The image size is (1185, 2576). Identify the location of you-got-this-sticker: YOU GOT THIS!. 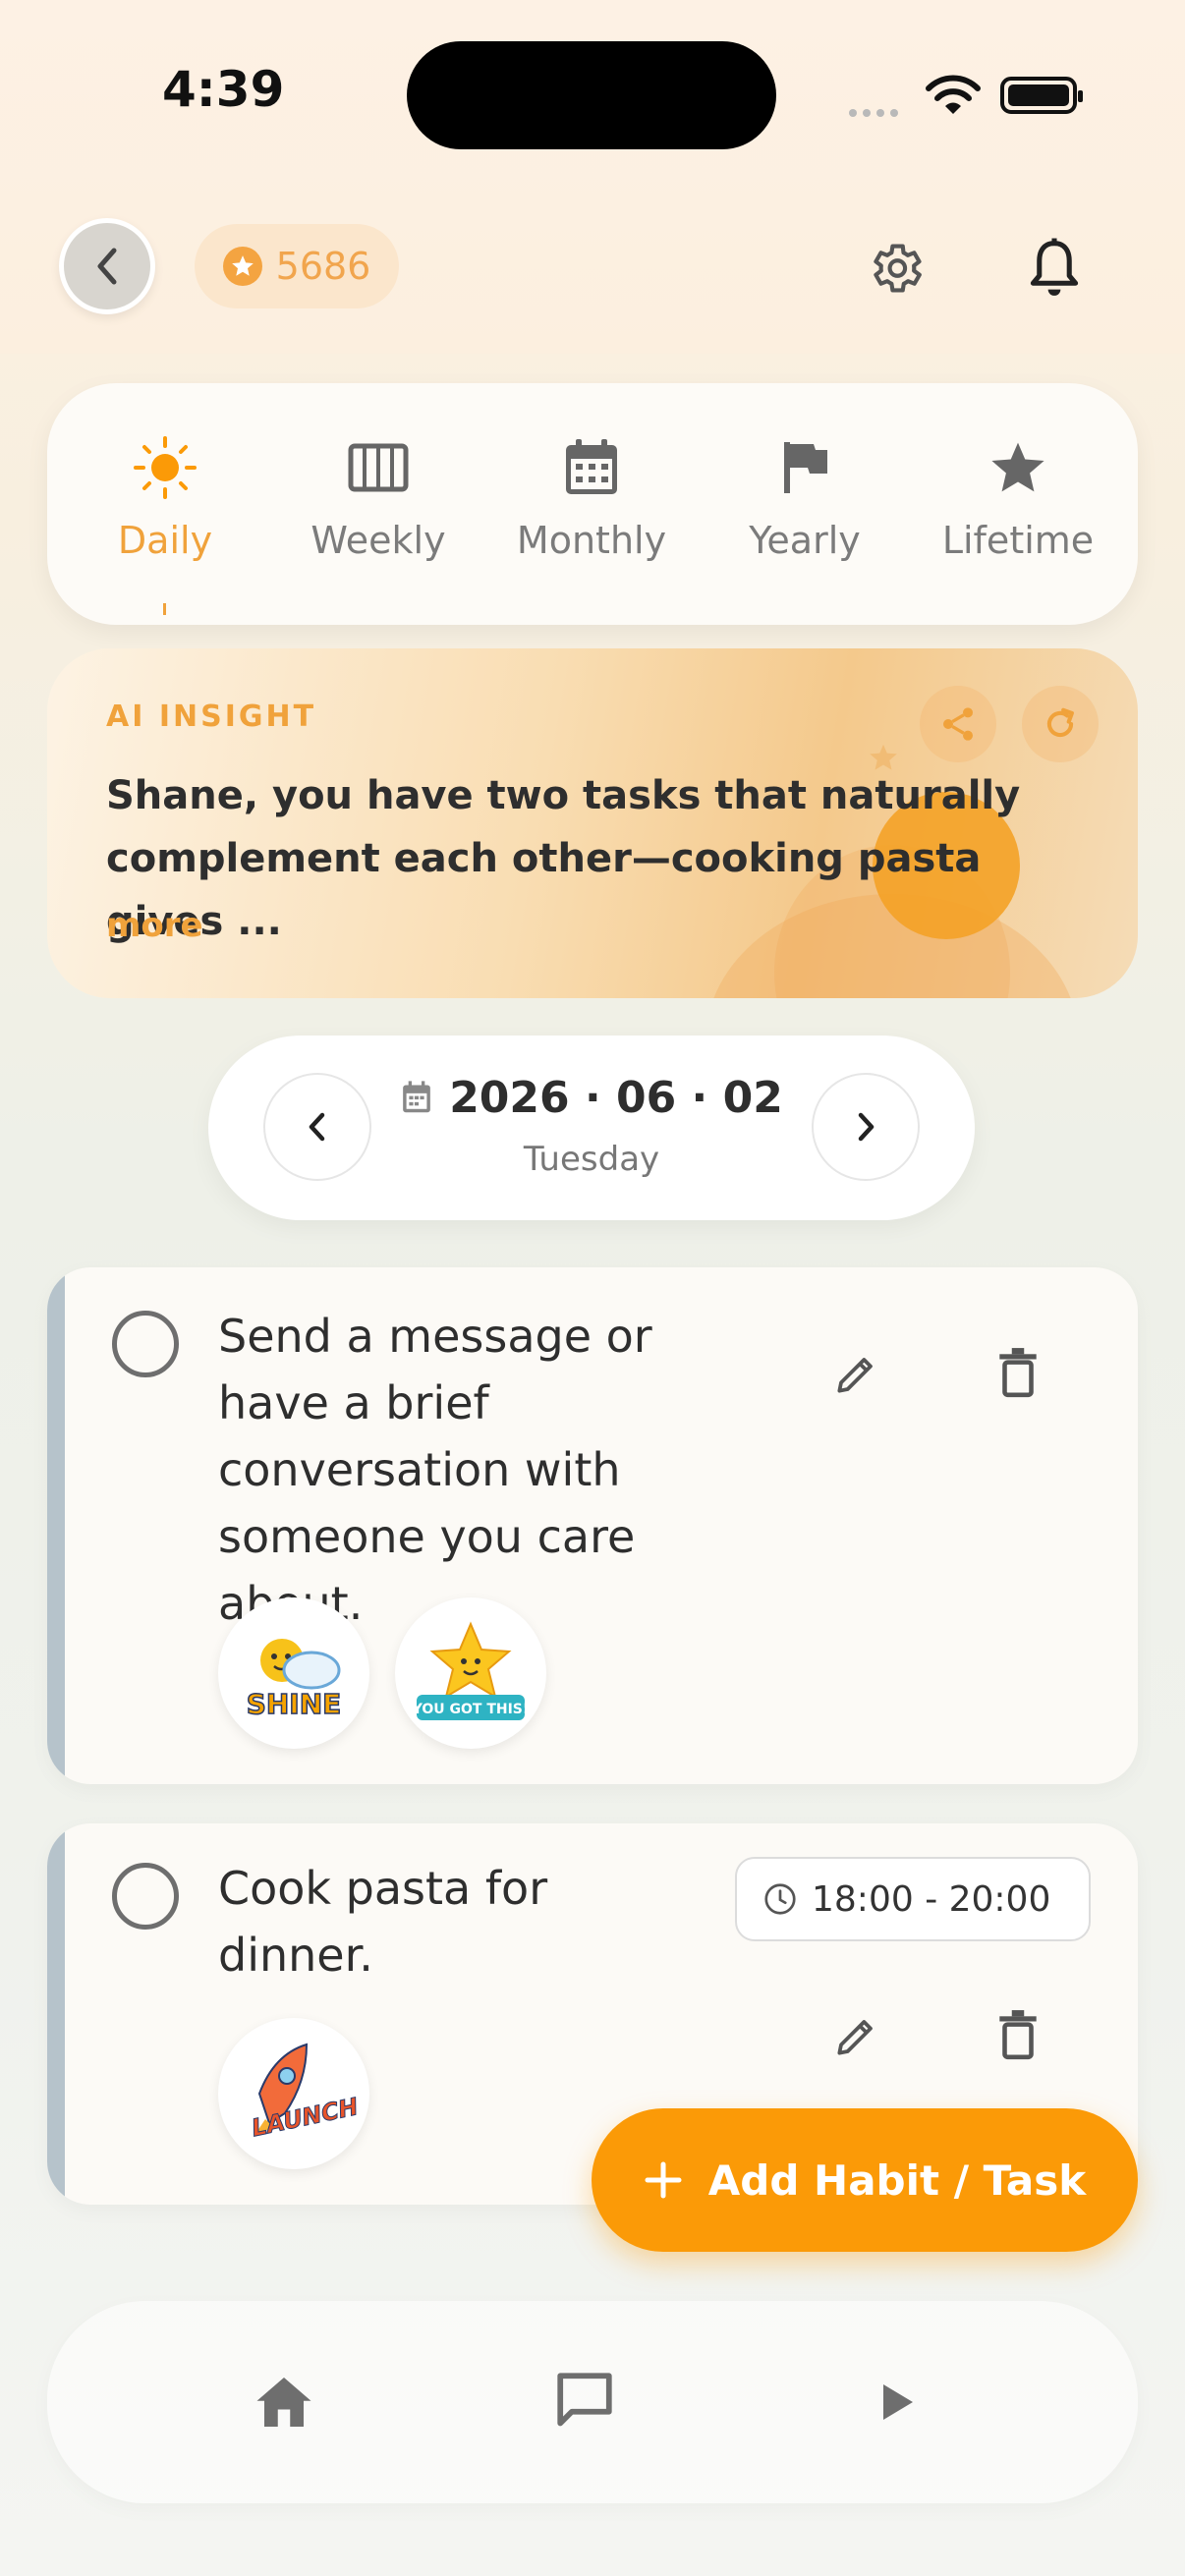
(471, 1673).